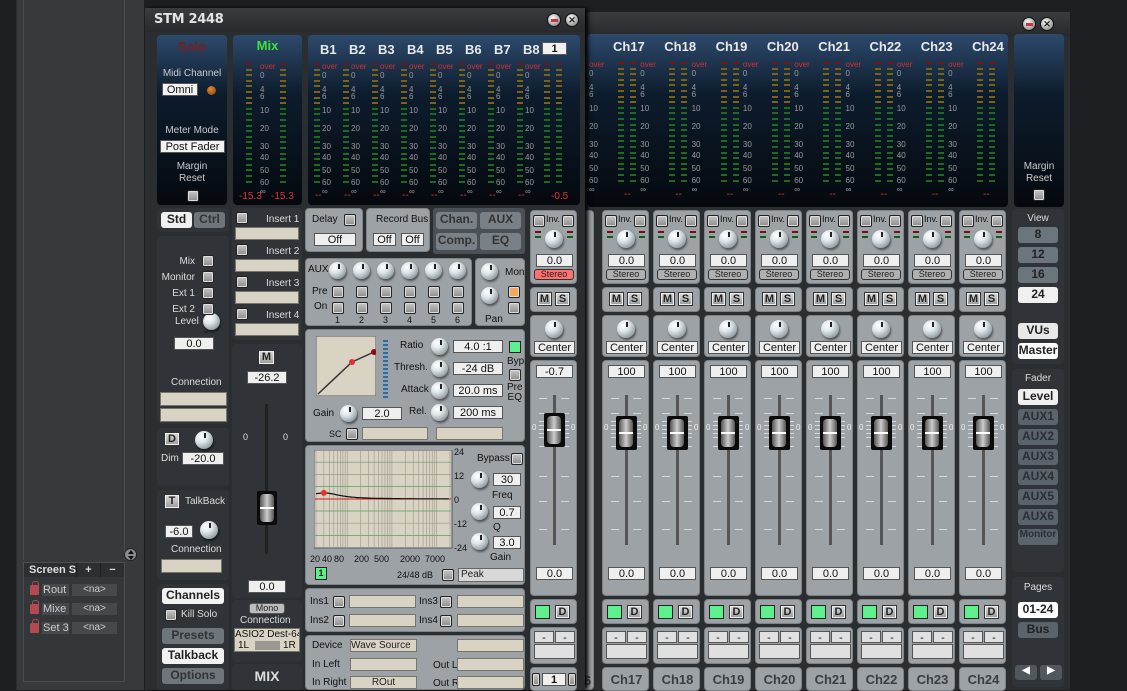 Image resolution: width=1127 pixels, height=691 pixels. What do you see at coordinates (191, 566) in the screenshot?
I see `talkback-connection-field` at bounding box center [191, 566].